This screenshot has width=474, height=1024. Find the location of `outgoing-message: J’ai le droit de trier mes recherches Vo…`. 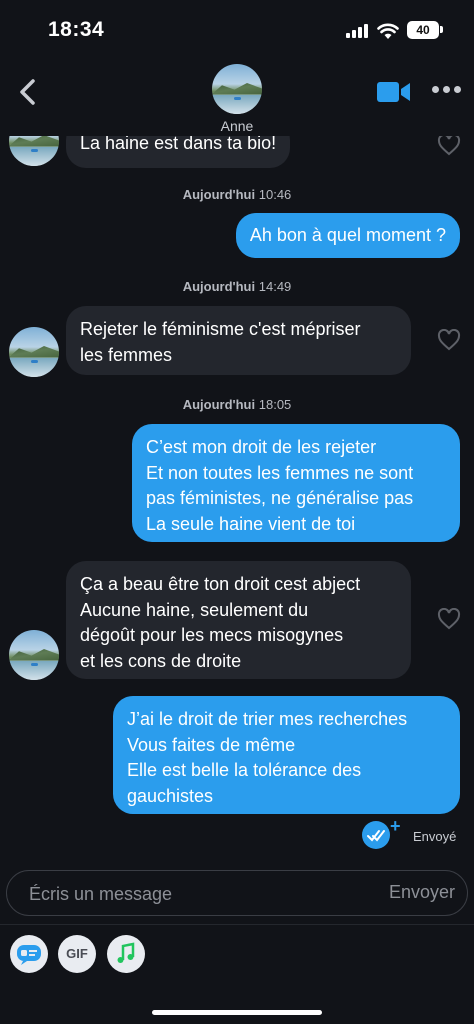

outgoing-message: J’ai le droit de trier mes recherches Vo… is located at coordinates (286, 755).